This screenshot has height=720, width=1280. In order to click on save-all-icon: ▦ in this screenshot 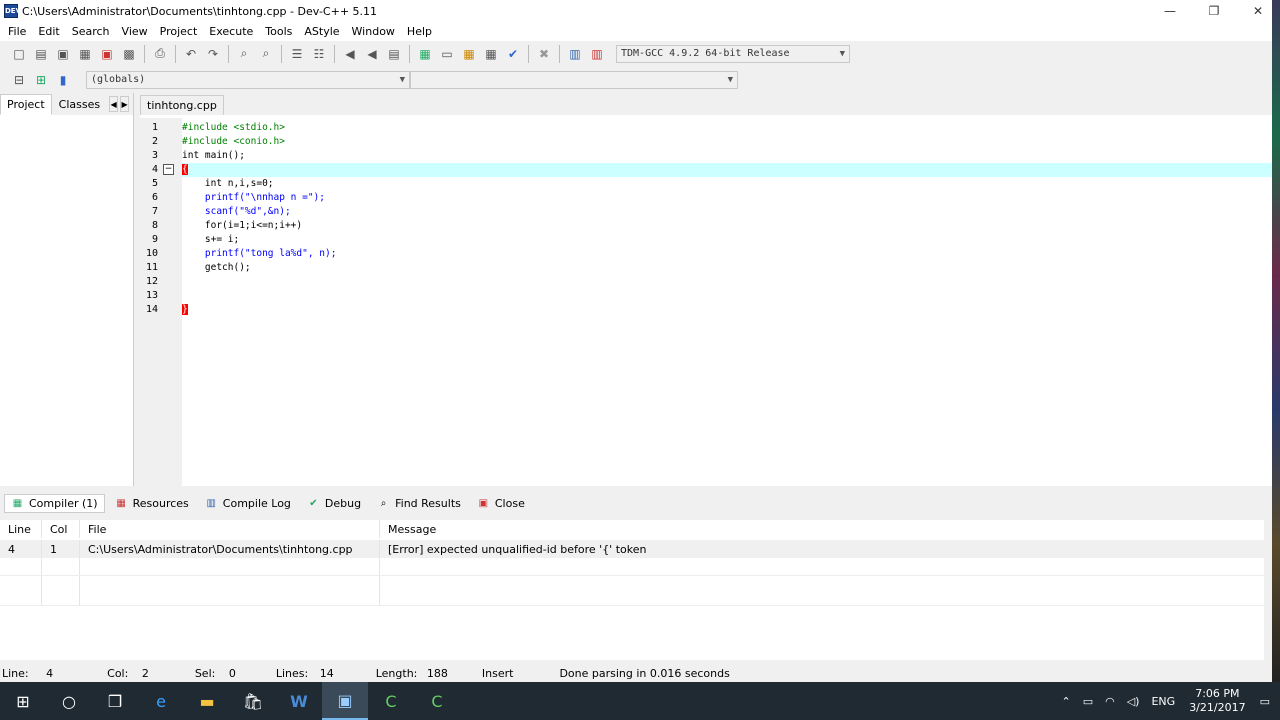, I will do `click(85, 54)`.